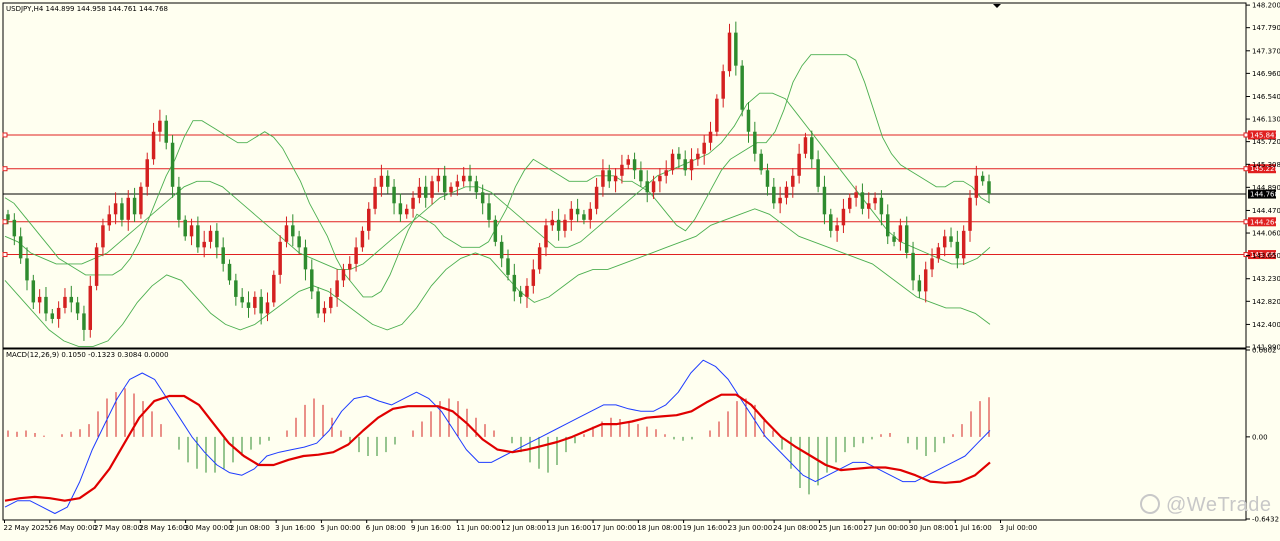  What do you see at coordinates (1266, 256) in the screenshot?
I see `price-axis-label: 143.650` at bounding box center [1266, 256].